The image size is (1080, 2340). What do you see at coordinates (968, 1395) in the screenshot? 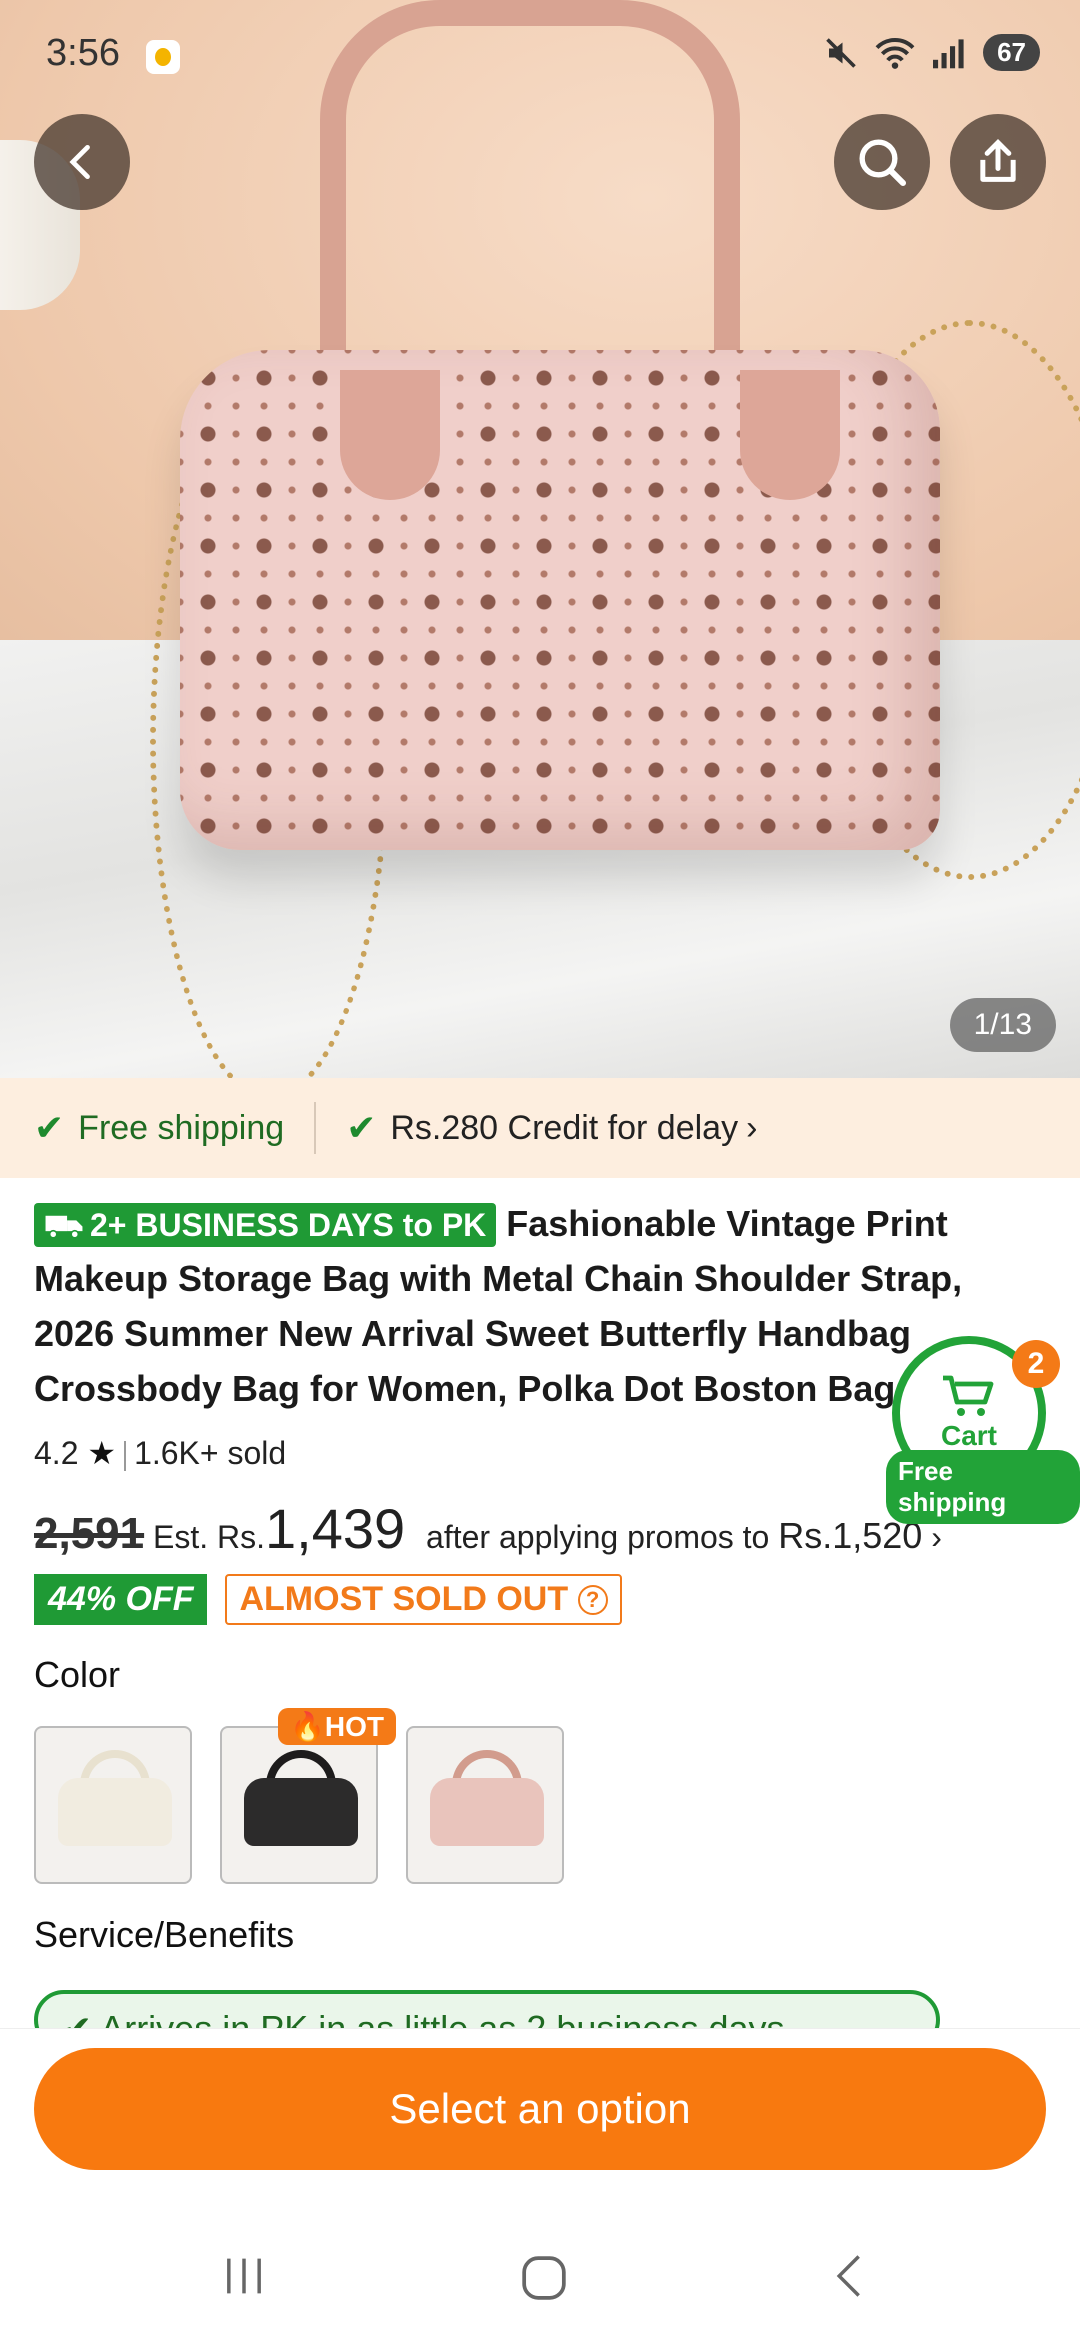
I see `cart-icon` at bounding box center [968, 1395].